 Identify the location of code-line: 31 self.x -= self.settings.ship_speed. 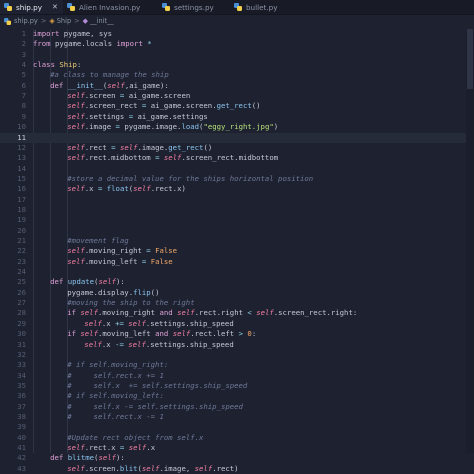
(237, 345).